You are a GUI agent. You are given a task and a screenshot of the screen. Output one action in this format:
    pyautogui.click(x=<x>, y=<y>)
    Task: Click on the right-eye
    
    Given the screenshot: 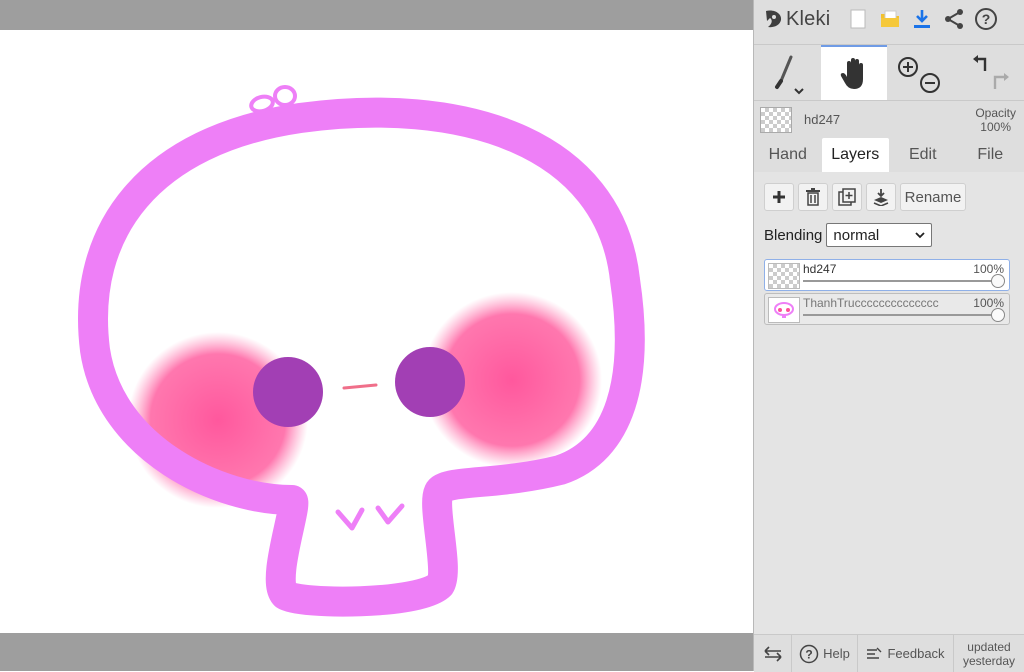 What is the action you would take?
    pyautogui.click(x=430, y=382)
    